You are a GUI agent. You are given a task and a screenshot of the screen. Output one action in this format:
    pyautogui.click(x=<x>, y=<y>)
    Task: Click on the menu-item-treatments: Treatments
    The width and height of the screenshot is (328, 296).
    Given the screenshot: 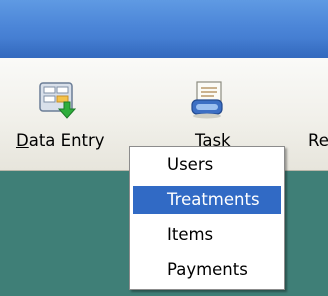 What is the action you would take?
    pyautogui.click(x=207, y=200)
    